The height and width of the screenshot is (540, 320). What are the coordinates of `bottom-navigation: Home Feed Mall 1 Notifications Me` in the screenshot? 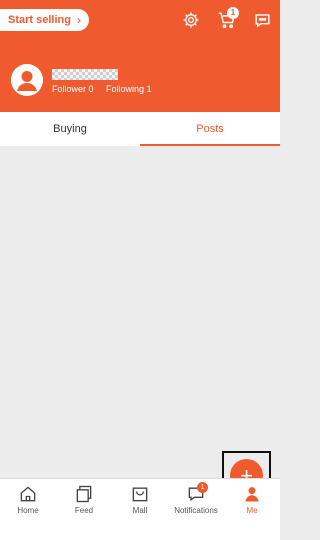 It's located at (140, 509).